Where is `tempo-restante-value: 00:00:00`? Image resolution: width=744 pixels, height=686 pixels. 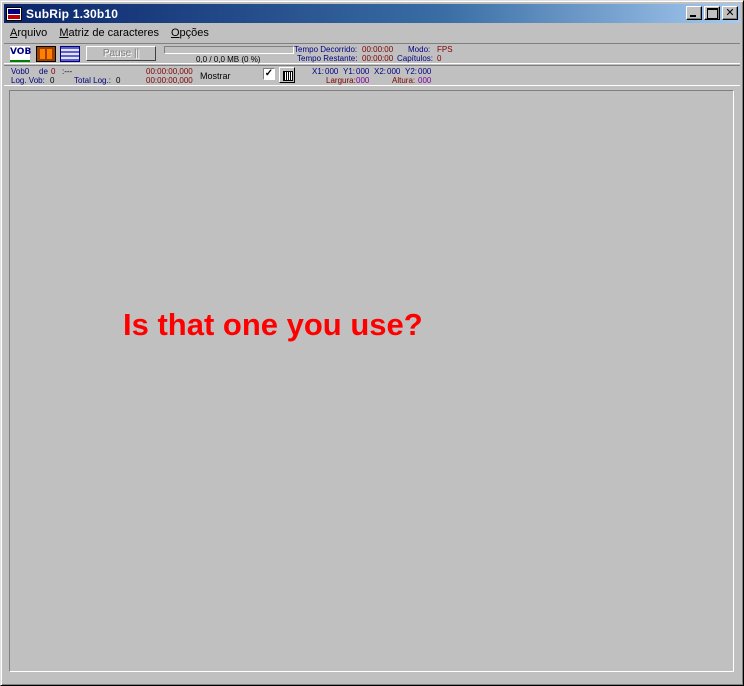
tempo-restante-value: 00:00:00 is located at coordinates (378, 58).